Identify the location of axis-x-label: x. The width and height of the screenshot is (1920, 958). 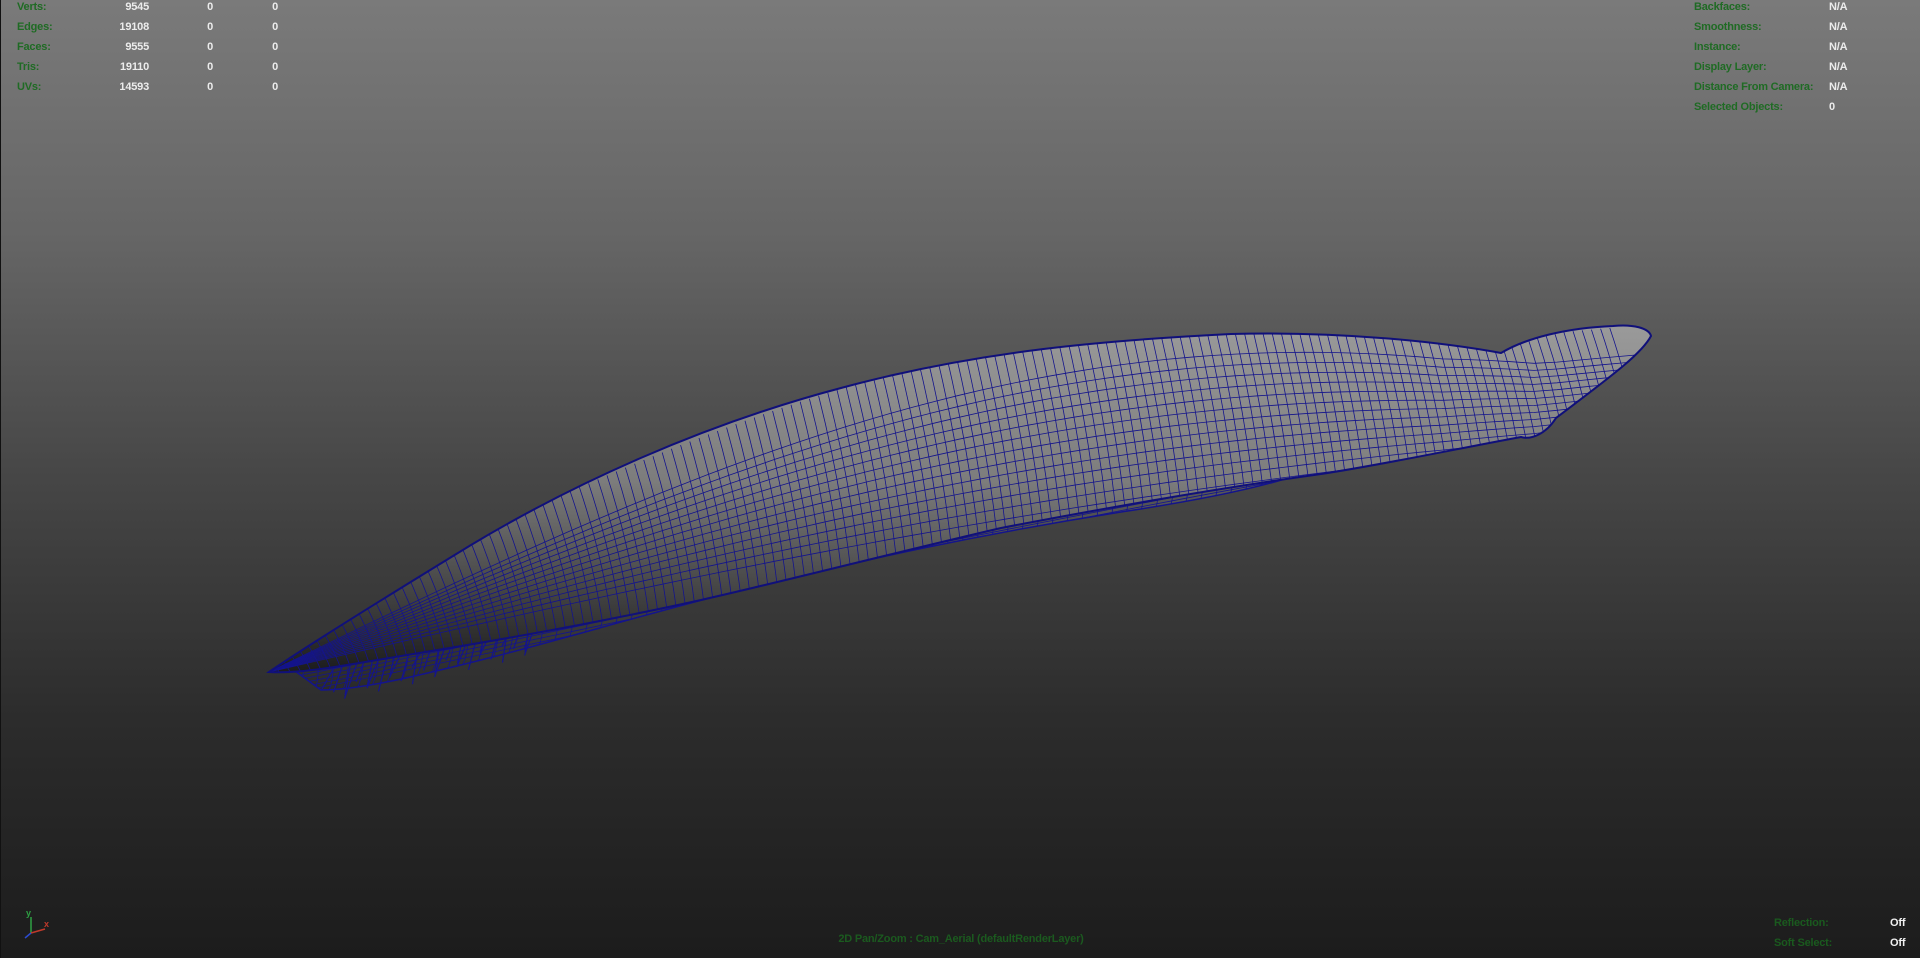
(46, 924).